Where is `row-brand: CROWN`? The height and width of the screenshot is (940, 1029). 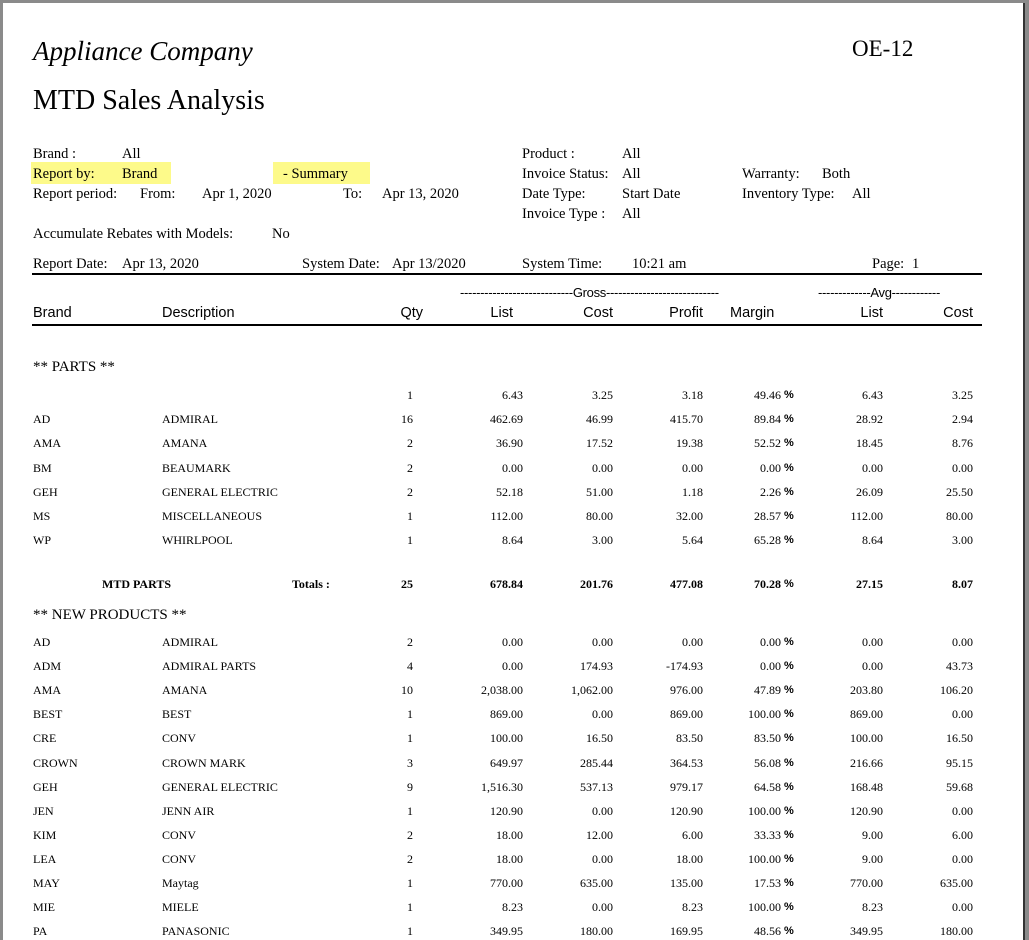
row-brand: CROWN is located at coordinates (55, 762).